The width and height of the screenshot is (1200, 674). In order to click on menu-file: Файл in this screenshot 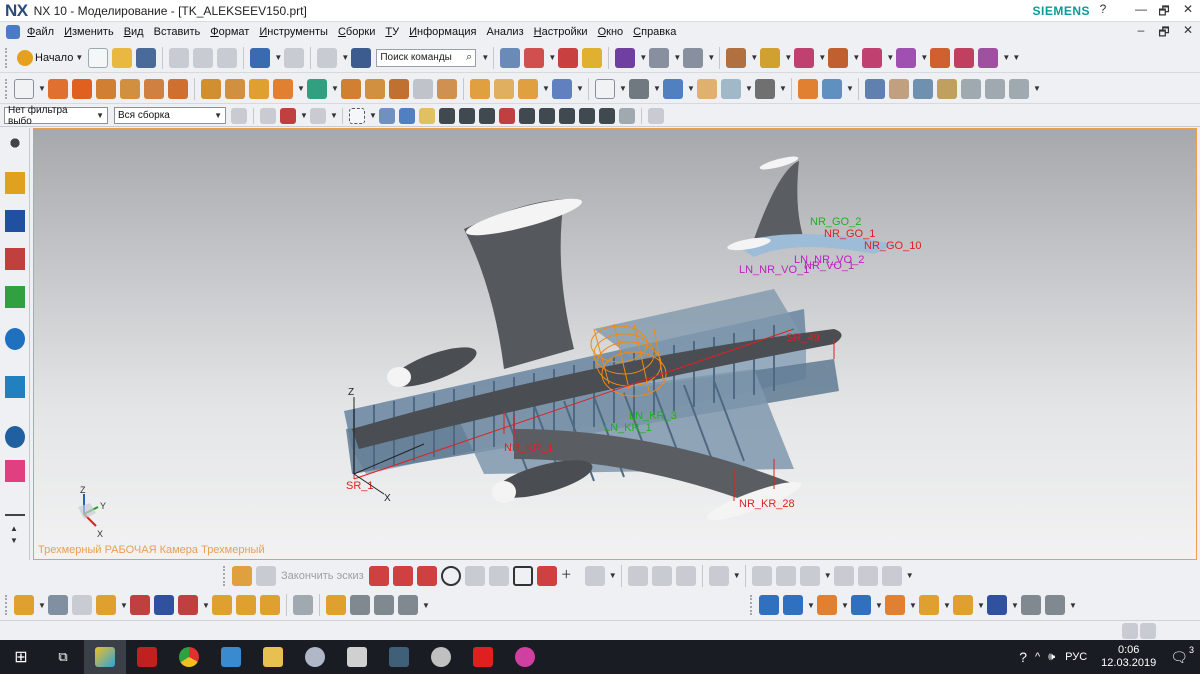, I will do `click(40, 32)`.